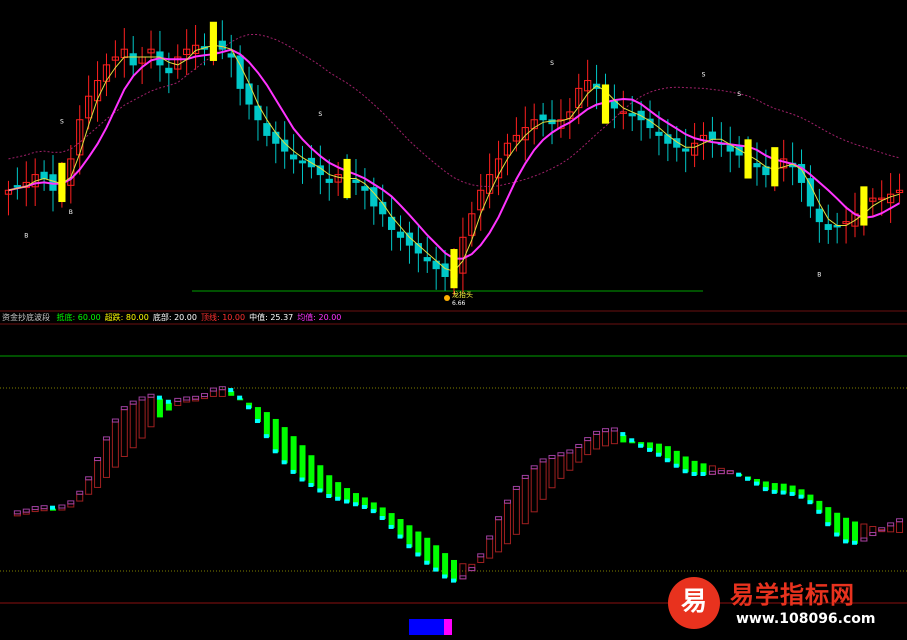 Image resolution: width=907 pixels, height=640 pixels. Describe the element at coordinates (26, 317) in the screenshot. I see `indicator-name: 资金抄底波段` at that location.